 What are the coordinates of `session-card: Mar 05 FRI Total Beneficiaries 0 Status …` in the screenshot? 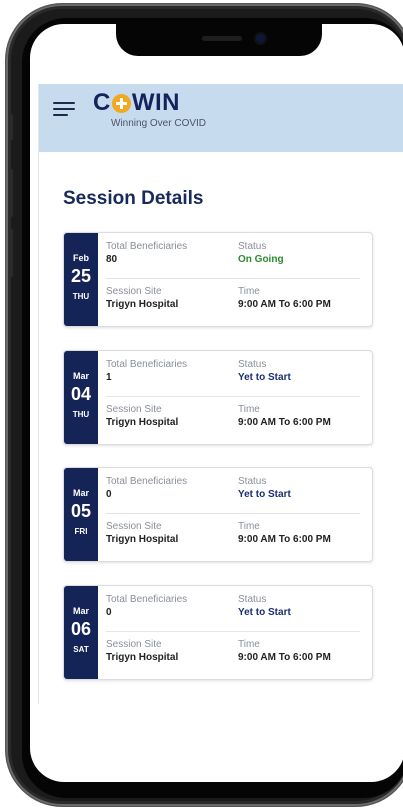 It's located at (218, 514).